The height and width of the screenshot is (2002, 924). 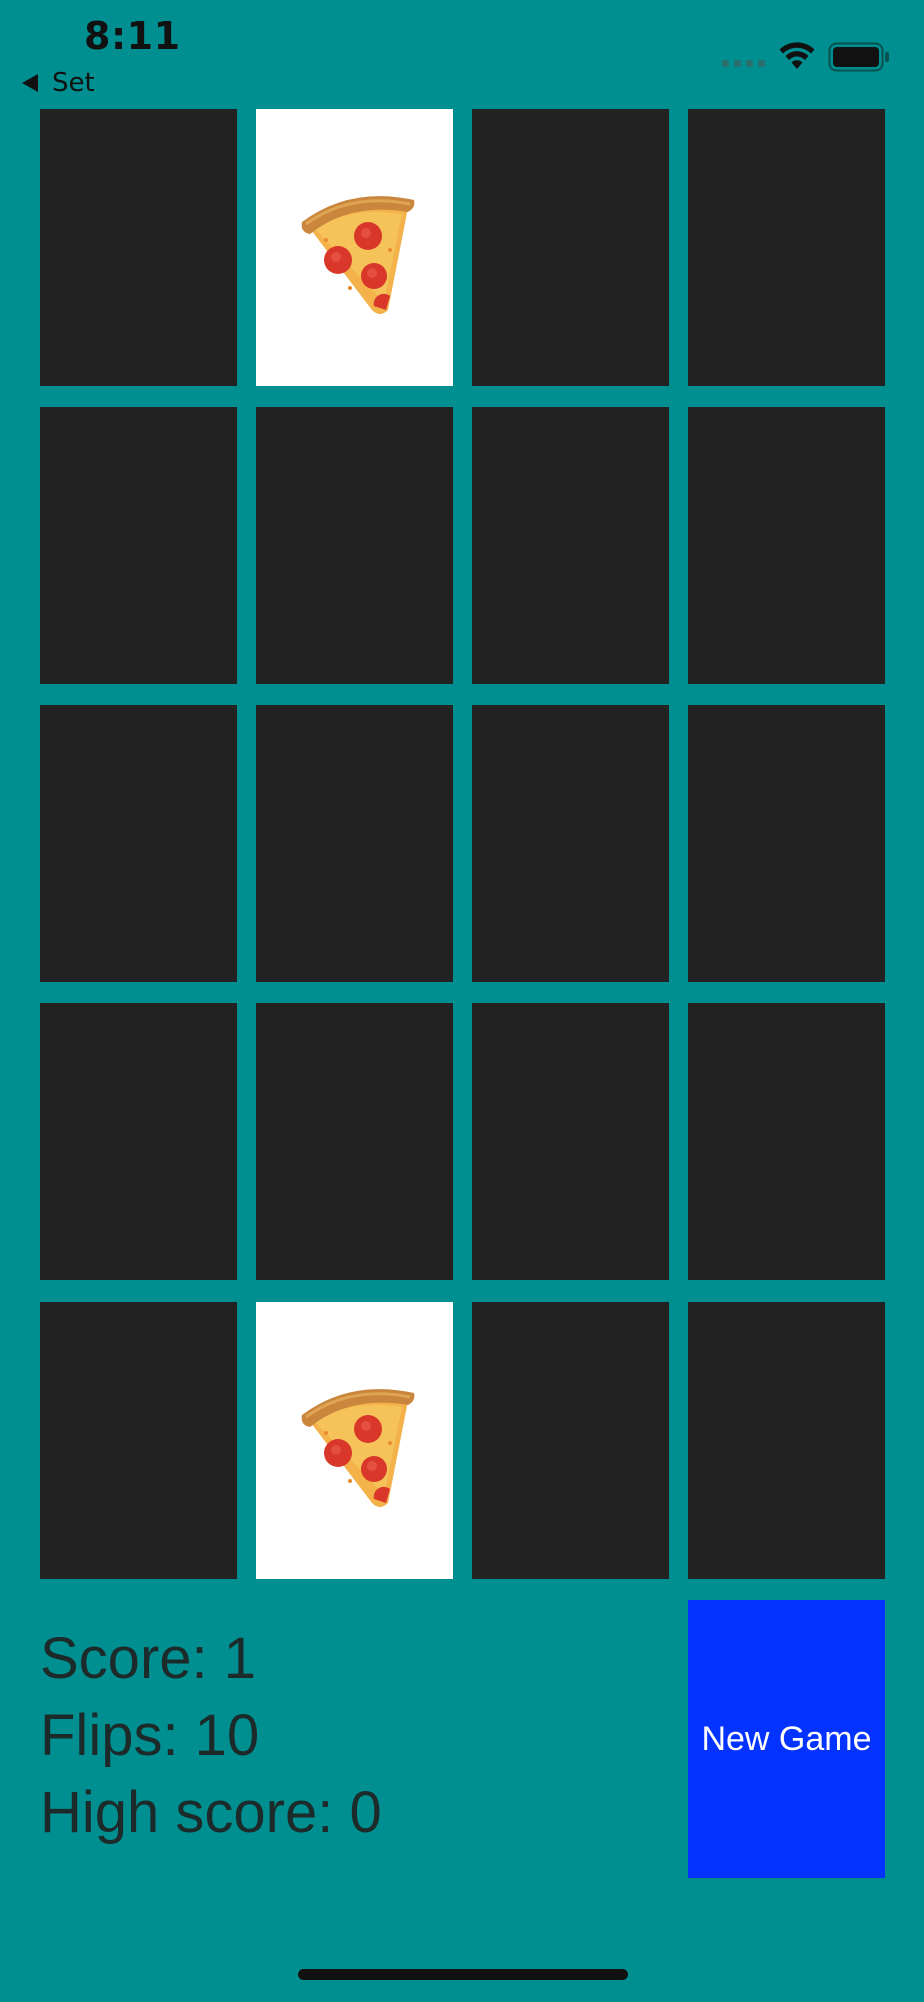 I want to click on wifi-icon, so click(x=797, y=55).